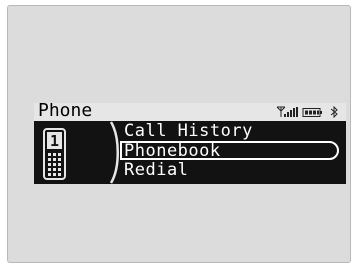 Image resolution: width=359 pixels, height=269 pixels. What do you see at coordinates (334, 112) in the screenshot?
I see `bluetooth-icon` at bounding box center [334, 112].